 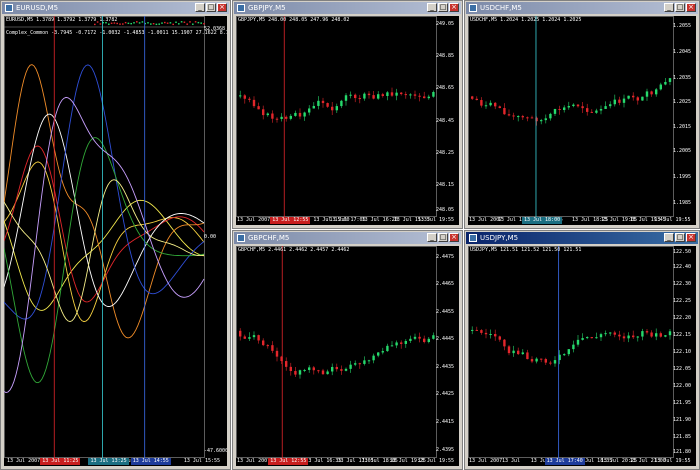 What do you see at coordinates (682, 402) in the screenshot?
I see `price-scale-label: 121.95` at bounding box center [682, 402].